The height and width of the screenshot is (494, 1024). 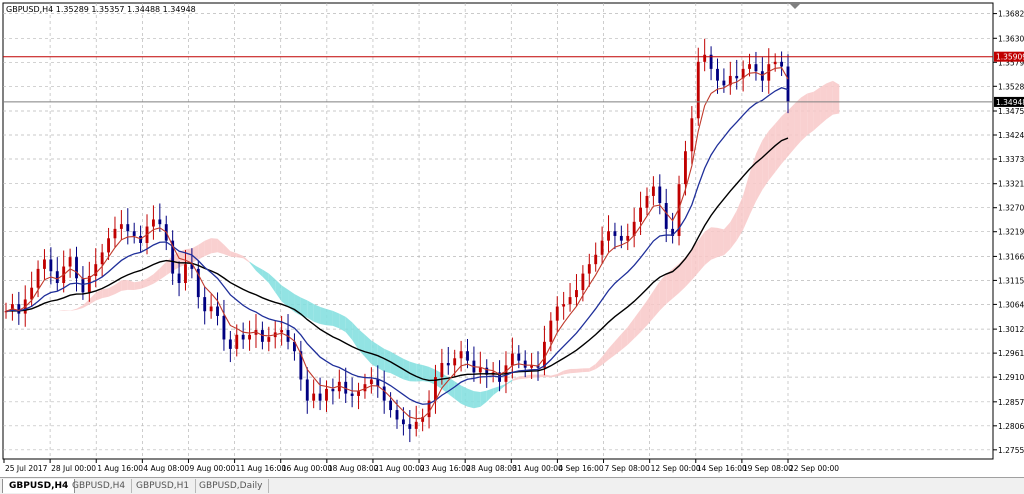 What do you see at coordinates (99, 486) in the screenshot?
I see `tab-gbpusd-h4: GBPUSD,H4` at bounding box center [99, 486].